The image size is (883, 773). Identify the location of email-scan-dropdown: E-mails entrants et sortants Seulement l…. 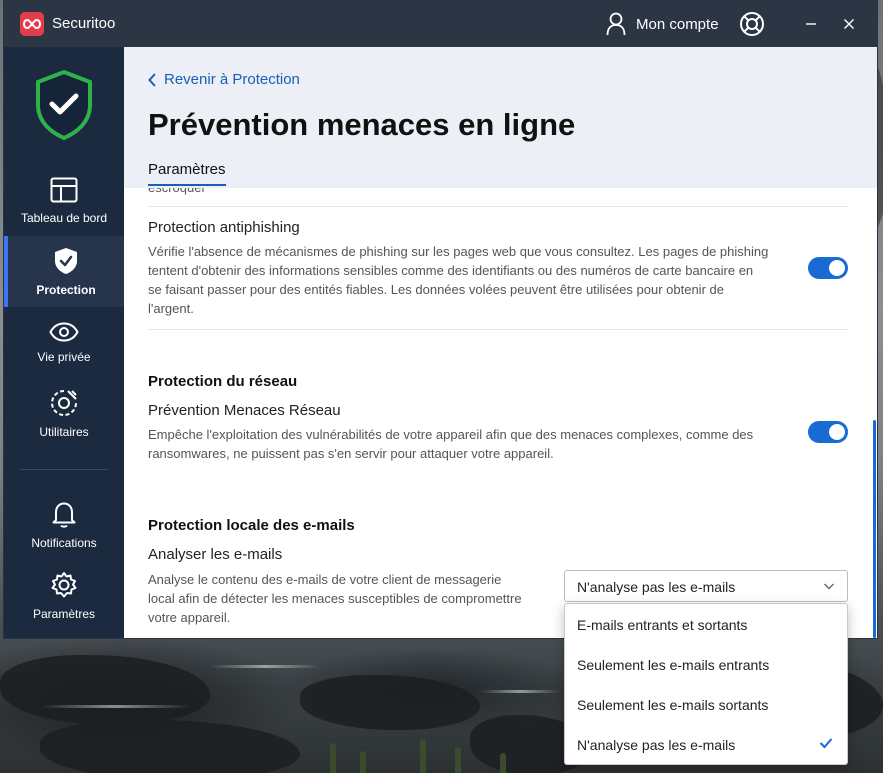
(706, 684).